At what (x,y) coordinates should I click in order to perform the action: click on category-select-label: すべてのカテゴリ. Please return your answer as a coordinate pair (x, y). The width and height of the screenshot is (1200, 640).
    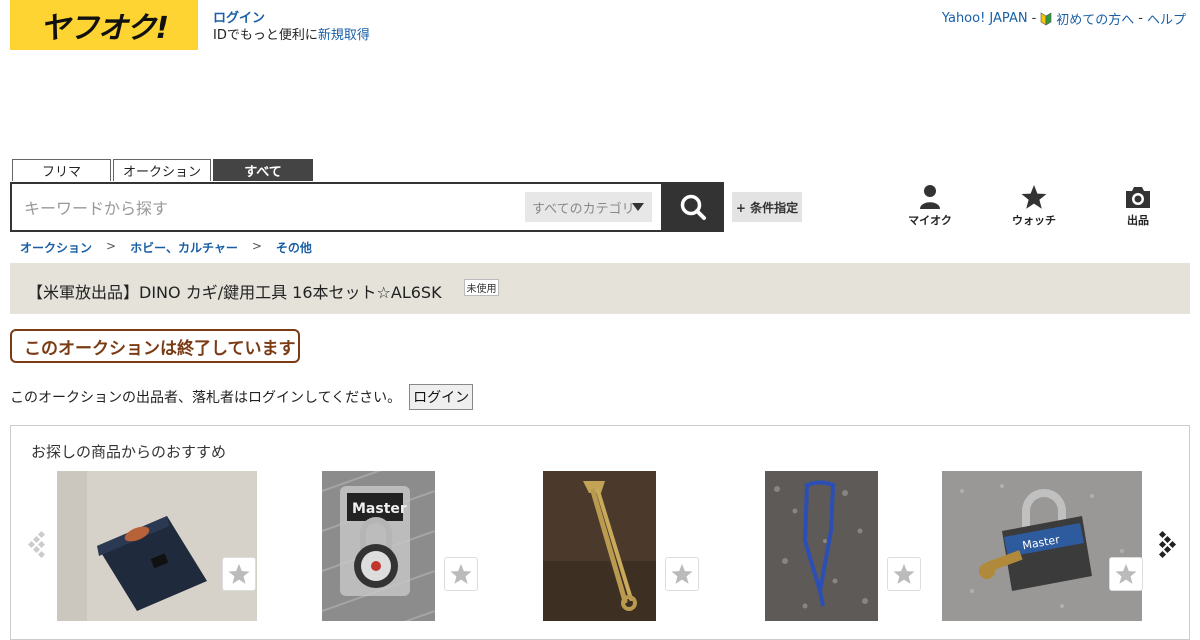
    Looking at the image, I should click on (583, 209).